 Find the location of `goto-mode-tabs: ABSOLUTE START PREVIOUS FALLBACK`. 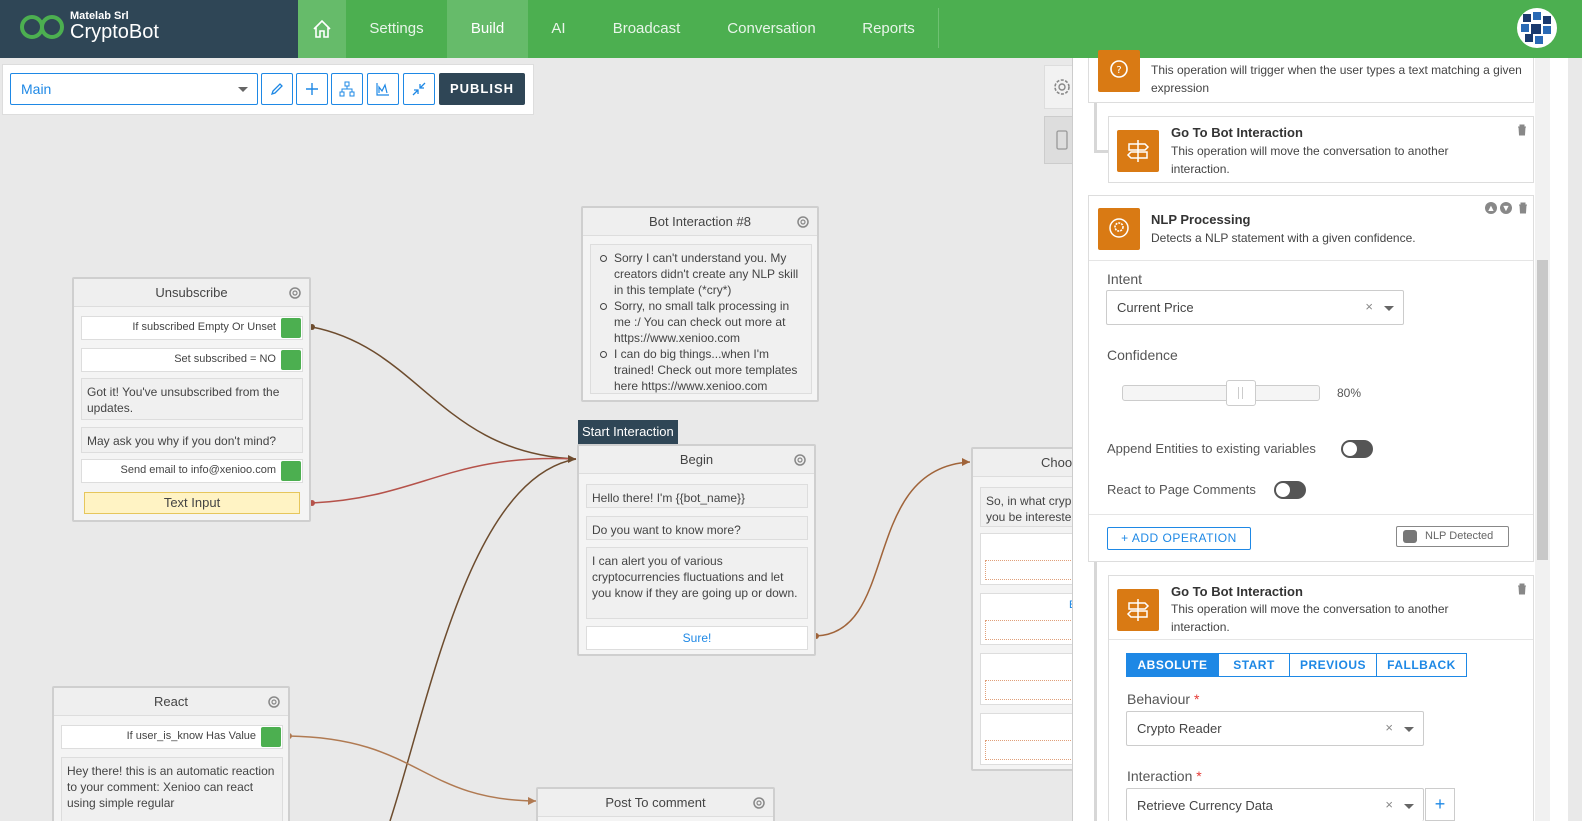

goto-mode-tabs: ABSOLUTE START PREVIOUS FALLBACK is located at coordinates (1296, 665).